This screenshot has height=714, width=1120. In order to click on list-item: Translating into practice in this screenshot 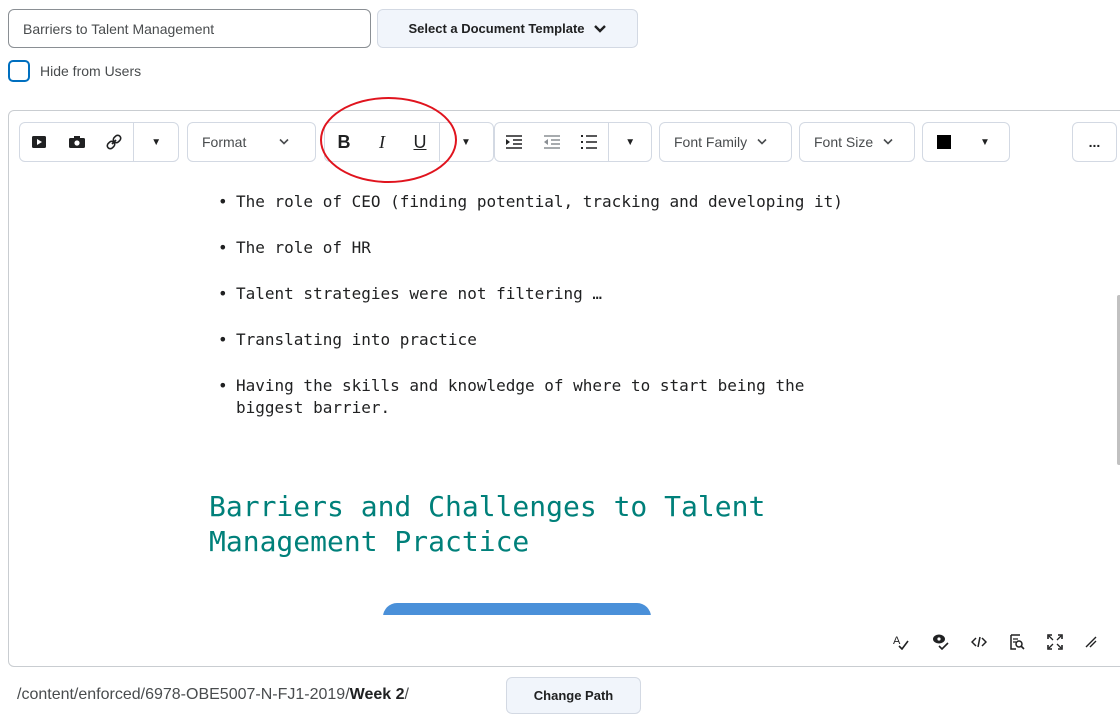, I will do `click(543, 340)`.